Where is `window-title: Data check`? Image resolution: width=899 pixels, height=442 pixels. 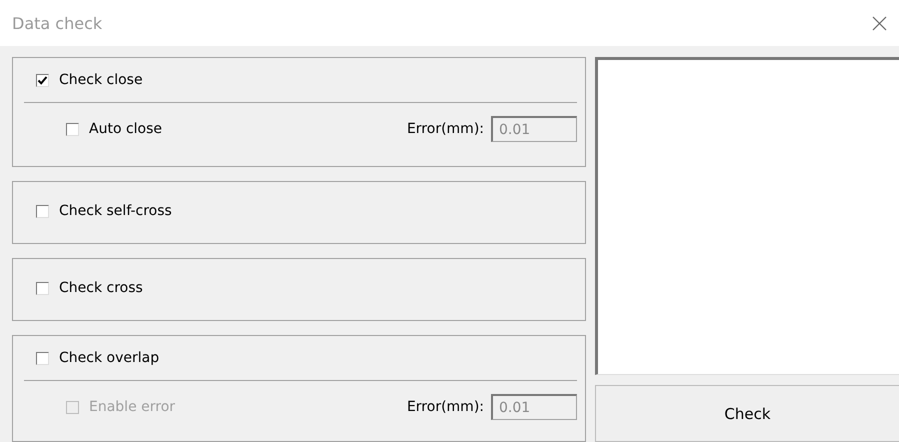 window-title: Data check is located at coordinates (57, 23).